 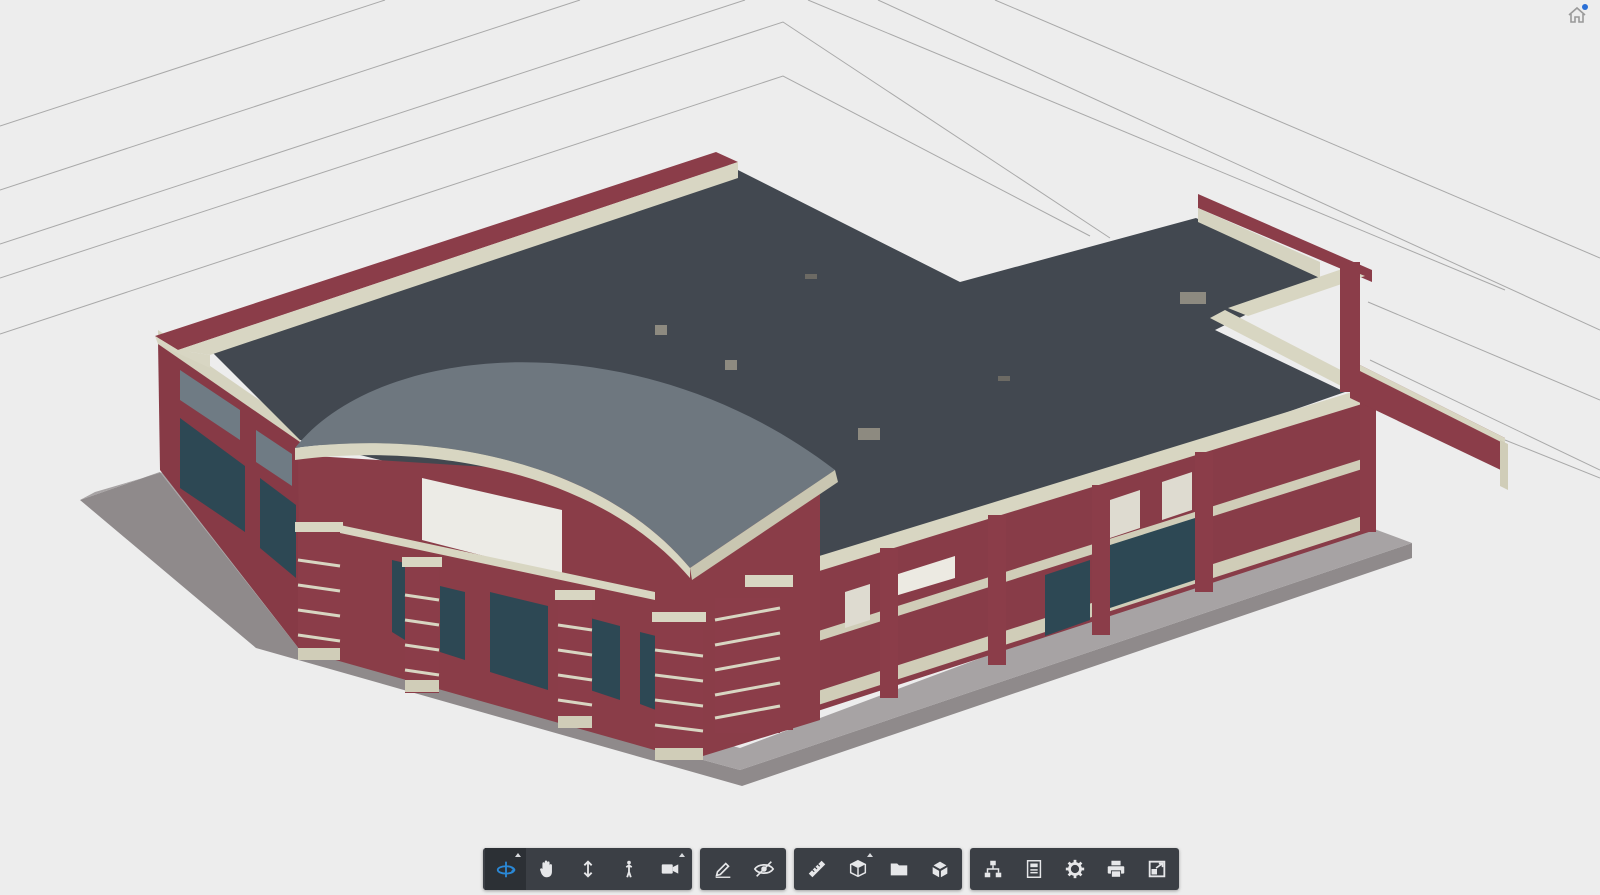 I want to click on pan-button, so click(x=546, y=869).